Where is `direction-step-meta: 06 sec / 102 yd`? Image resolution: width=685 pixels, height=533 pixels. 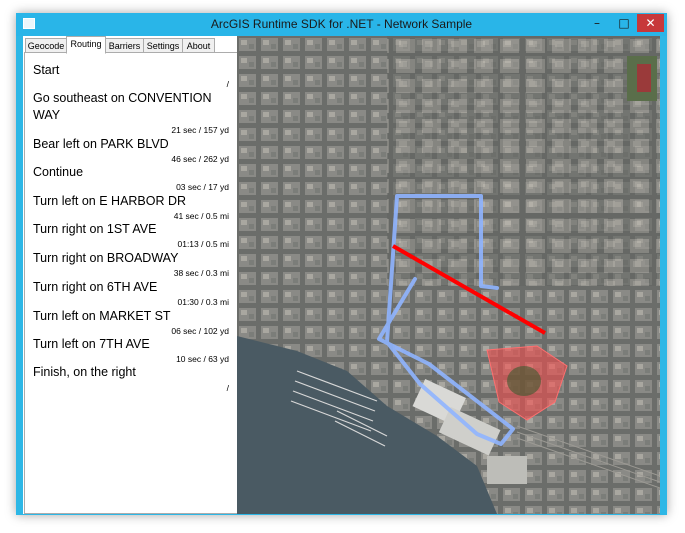
direction-step-meta: 06 sec / 102 yd is located at coordinates (200, 331).